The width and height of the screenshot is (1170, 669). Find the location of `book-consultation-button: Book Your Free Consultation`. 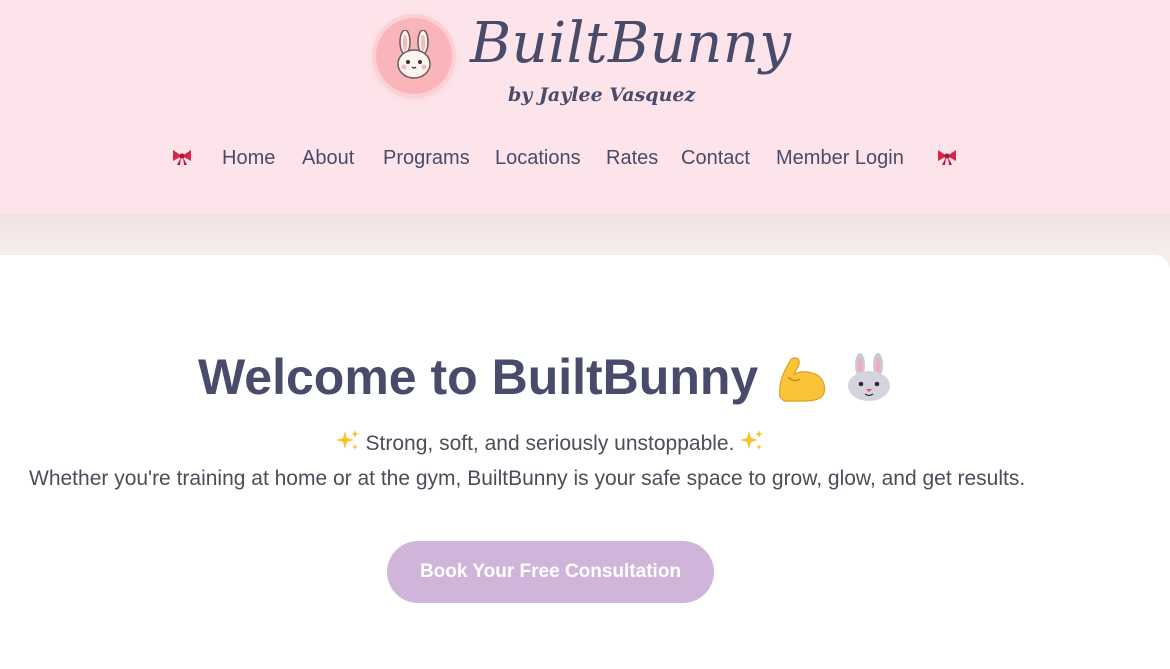

book-consultation-button: Book Your Free Consultation is located at coordinates (550, 572).